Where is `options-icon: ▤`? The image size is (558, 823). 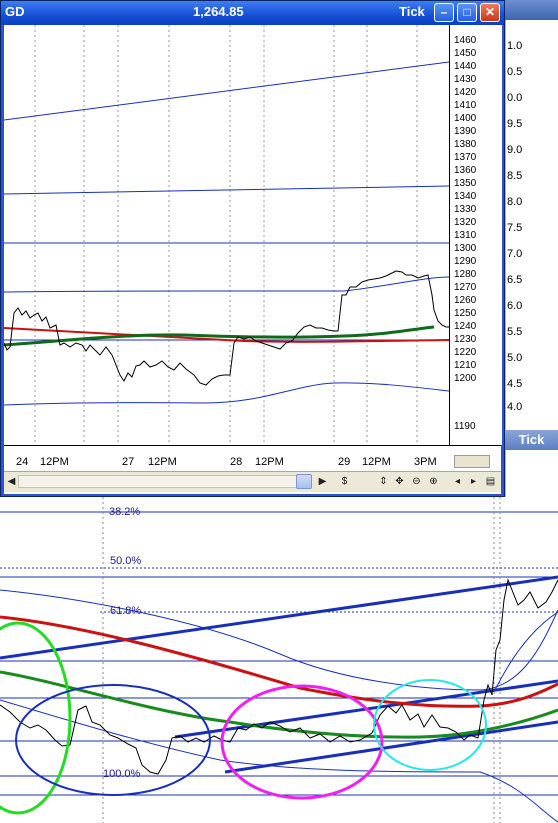
options-icon: ▤ is located at coordinates (490, 481).